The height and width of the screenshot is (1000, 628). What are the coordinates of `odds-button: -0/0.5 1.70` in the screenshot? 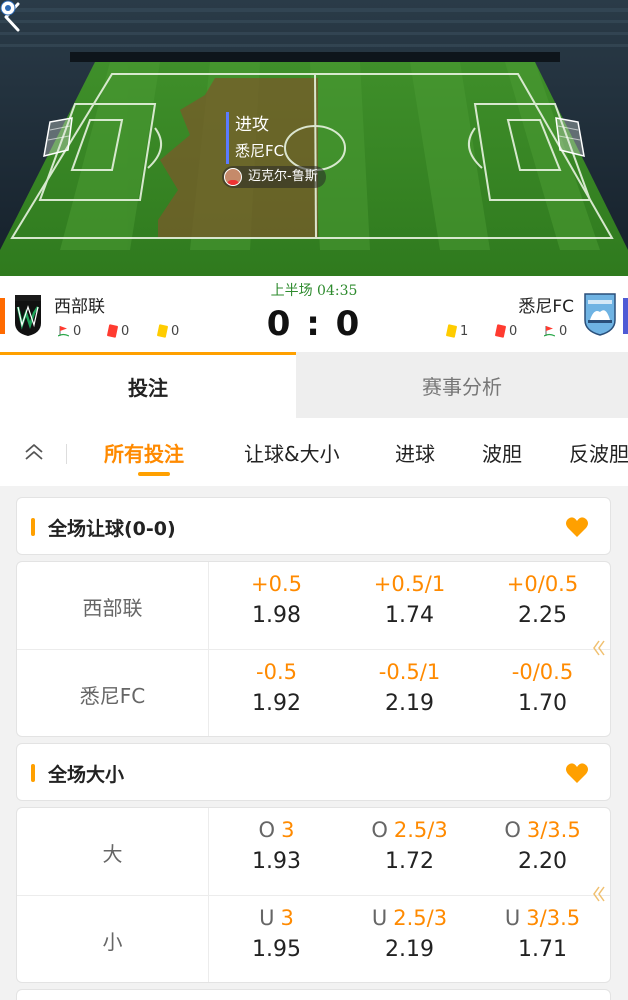 It's located at (542, 693).